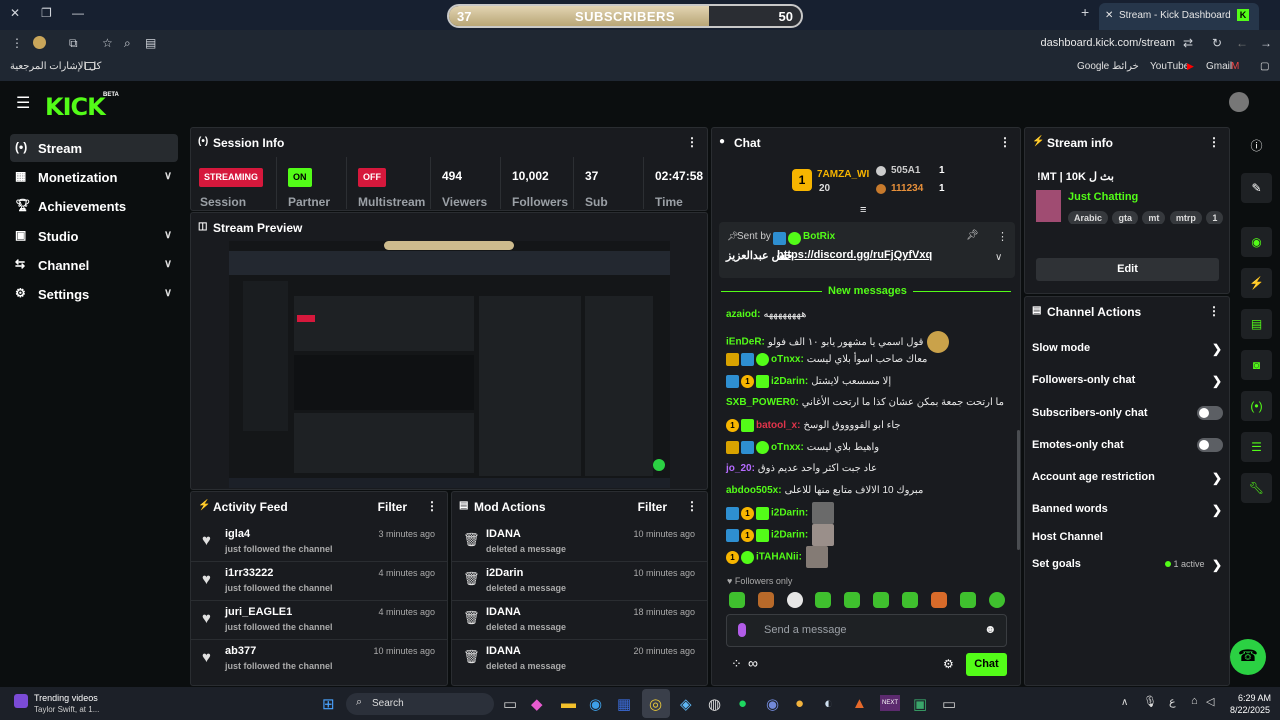  What do you see at coordinates (94, 206) in the screenshot?
I see `sidebar-item-achievements: 🏆︎ Achievements` at bounding box center [94, 206].